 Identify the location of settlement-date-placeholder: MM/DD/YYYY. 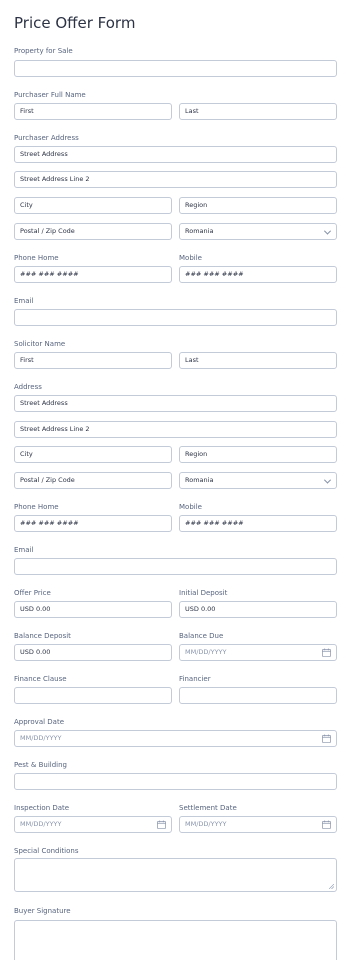
(206, 824).